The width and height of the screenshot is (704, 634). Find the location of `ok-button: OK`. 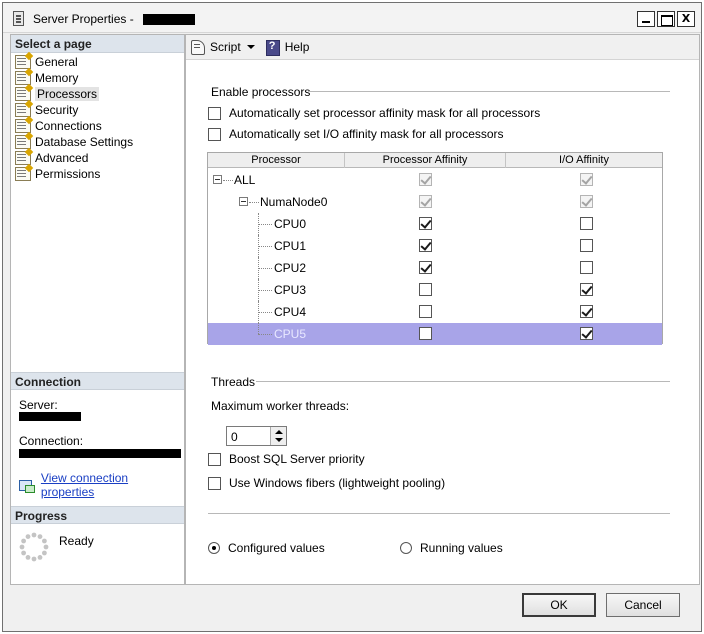

ok-button: OK is located at coordinates (559, 605).